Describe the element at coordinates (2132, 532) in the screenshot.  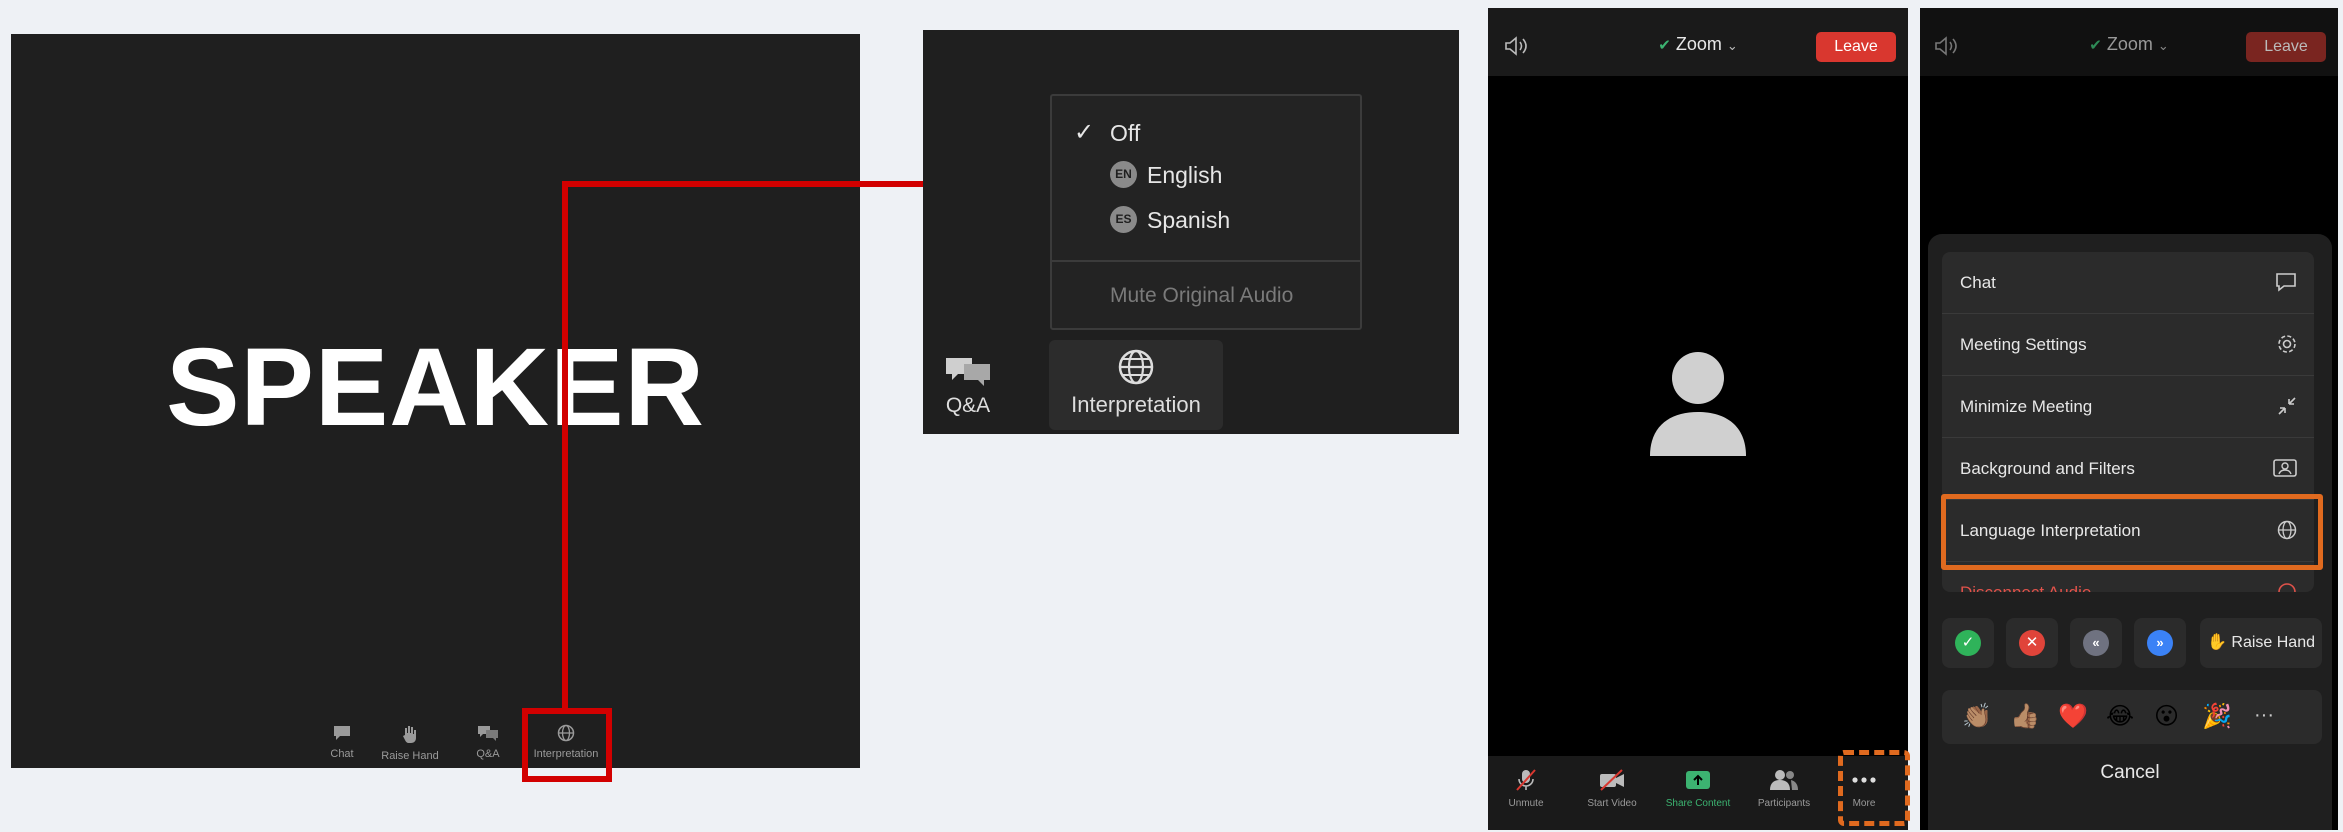
I see `language-interpretation-highlight-box` at that location.